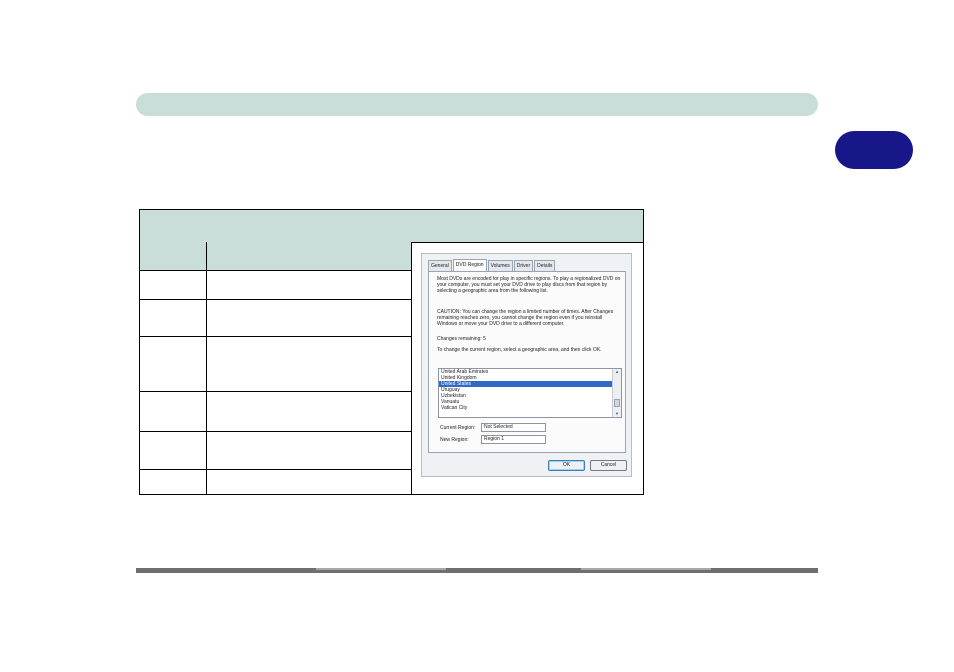  Describe the element at coordinates (391, 226) in the screenshot. I see `table-title-row` at that location.